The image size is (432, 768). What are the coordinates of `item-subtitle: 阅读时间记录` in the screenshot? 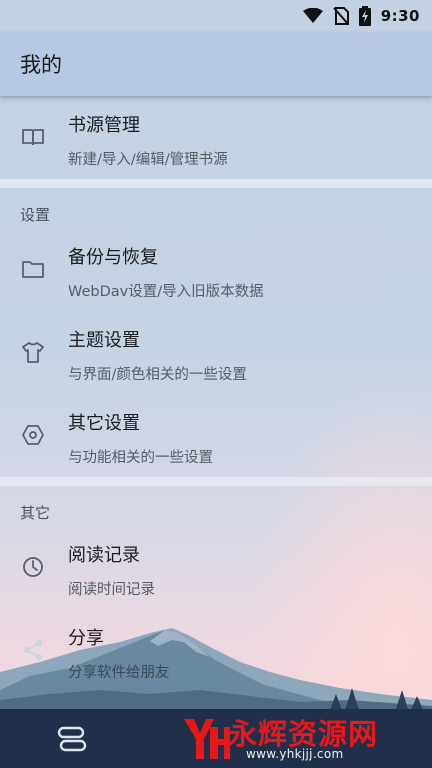 It's located at (111, 590).